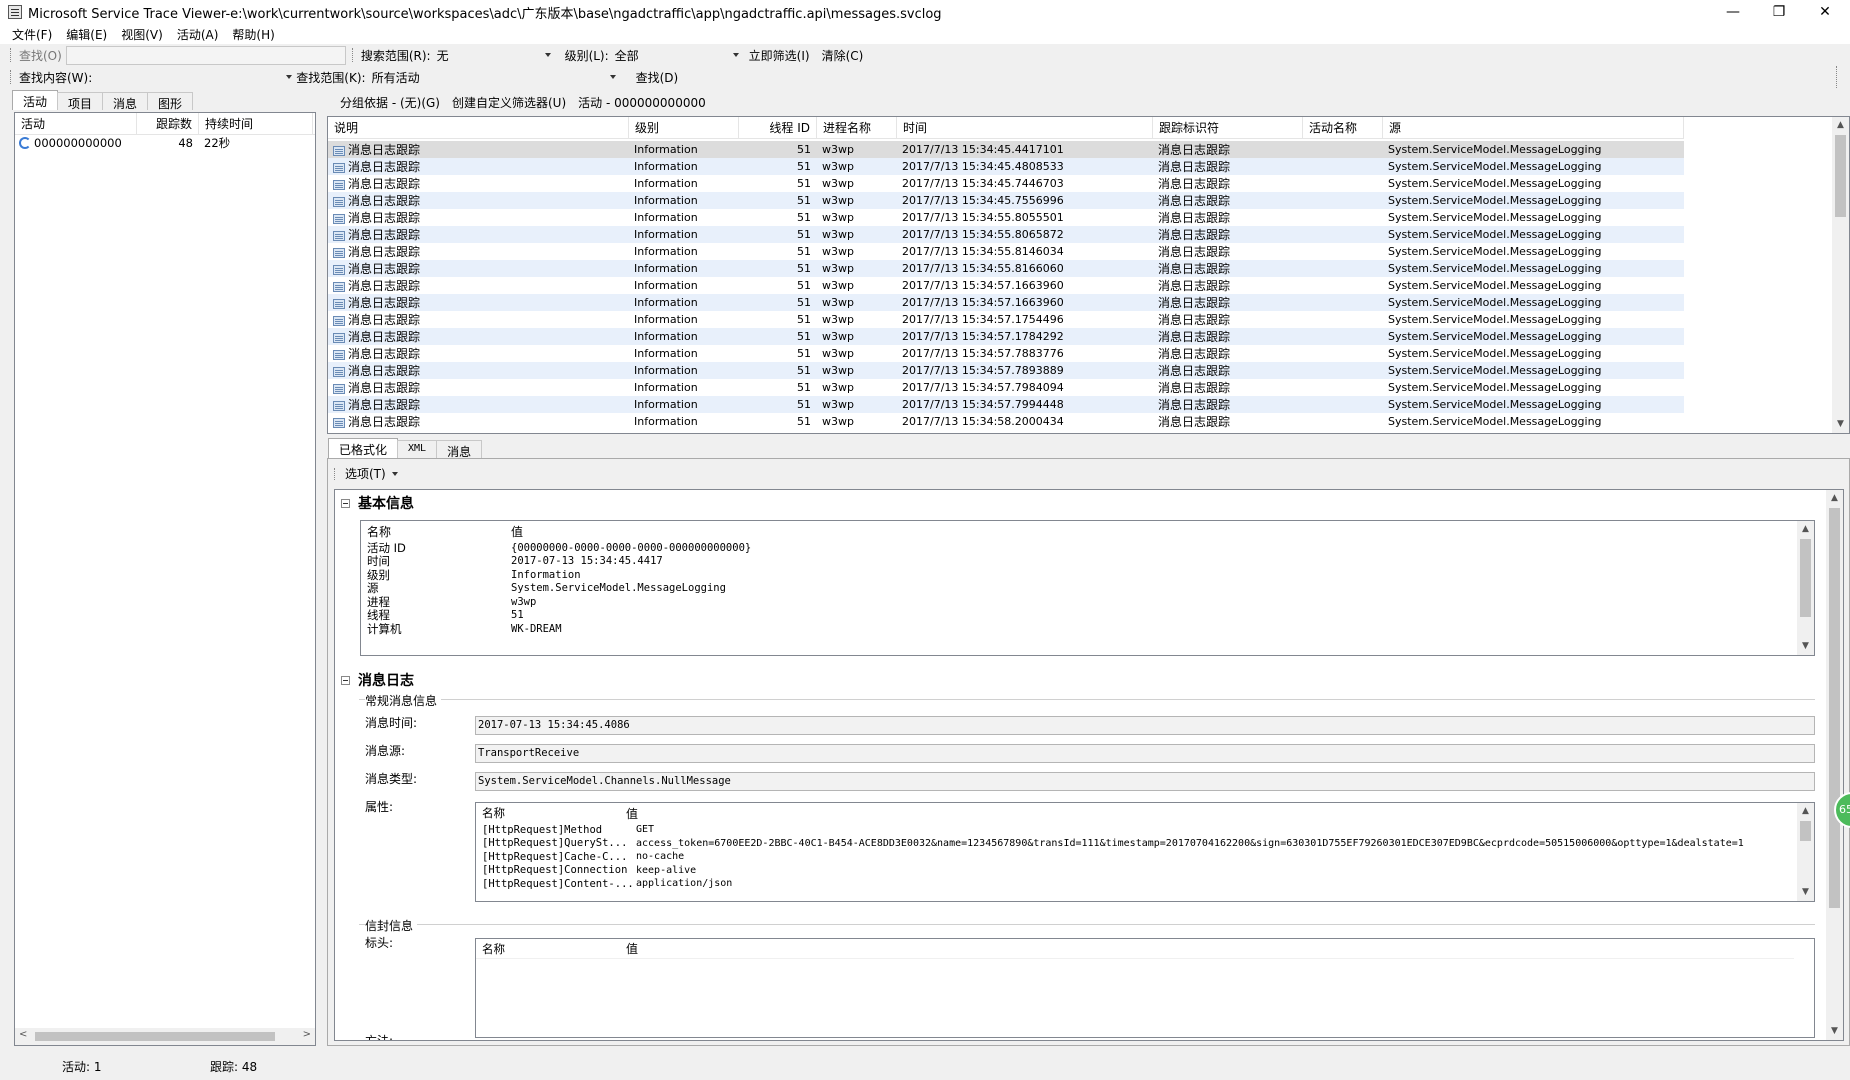 The image size is (1850, 1080). I want to click on menu-file: 文件(F), so click(32, 34).